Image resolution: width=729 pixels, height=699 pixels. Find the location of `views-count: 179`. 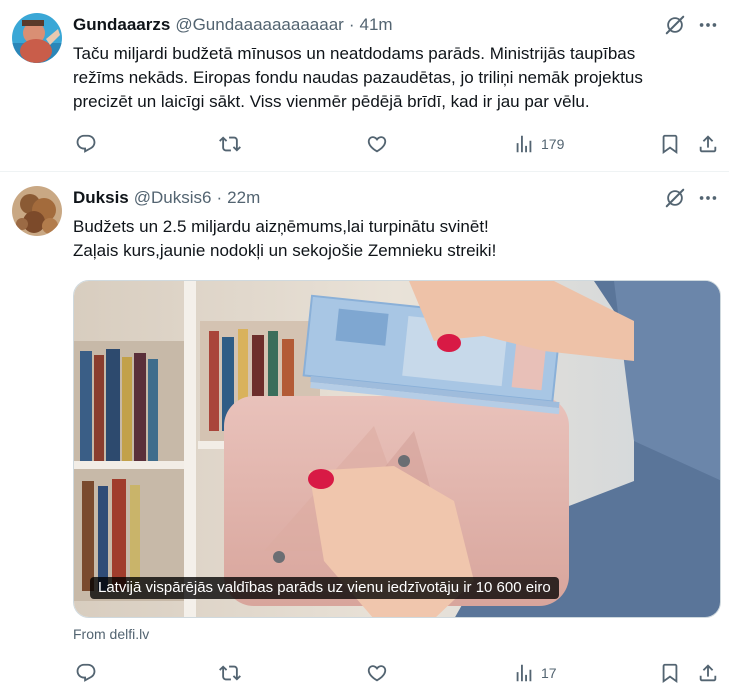

views-count: 179 is located at coordinates (553, 144).